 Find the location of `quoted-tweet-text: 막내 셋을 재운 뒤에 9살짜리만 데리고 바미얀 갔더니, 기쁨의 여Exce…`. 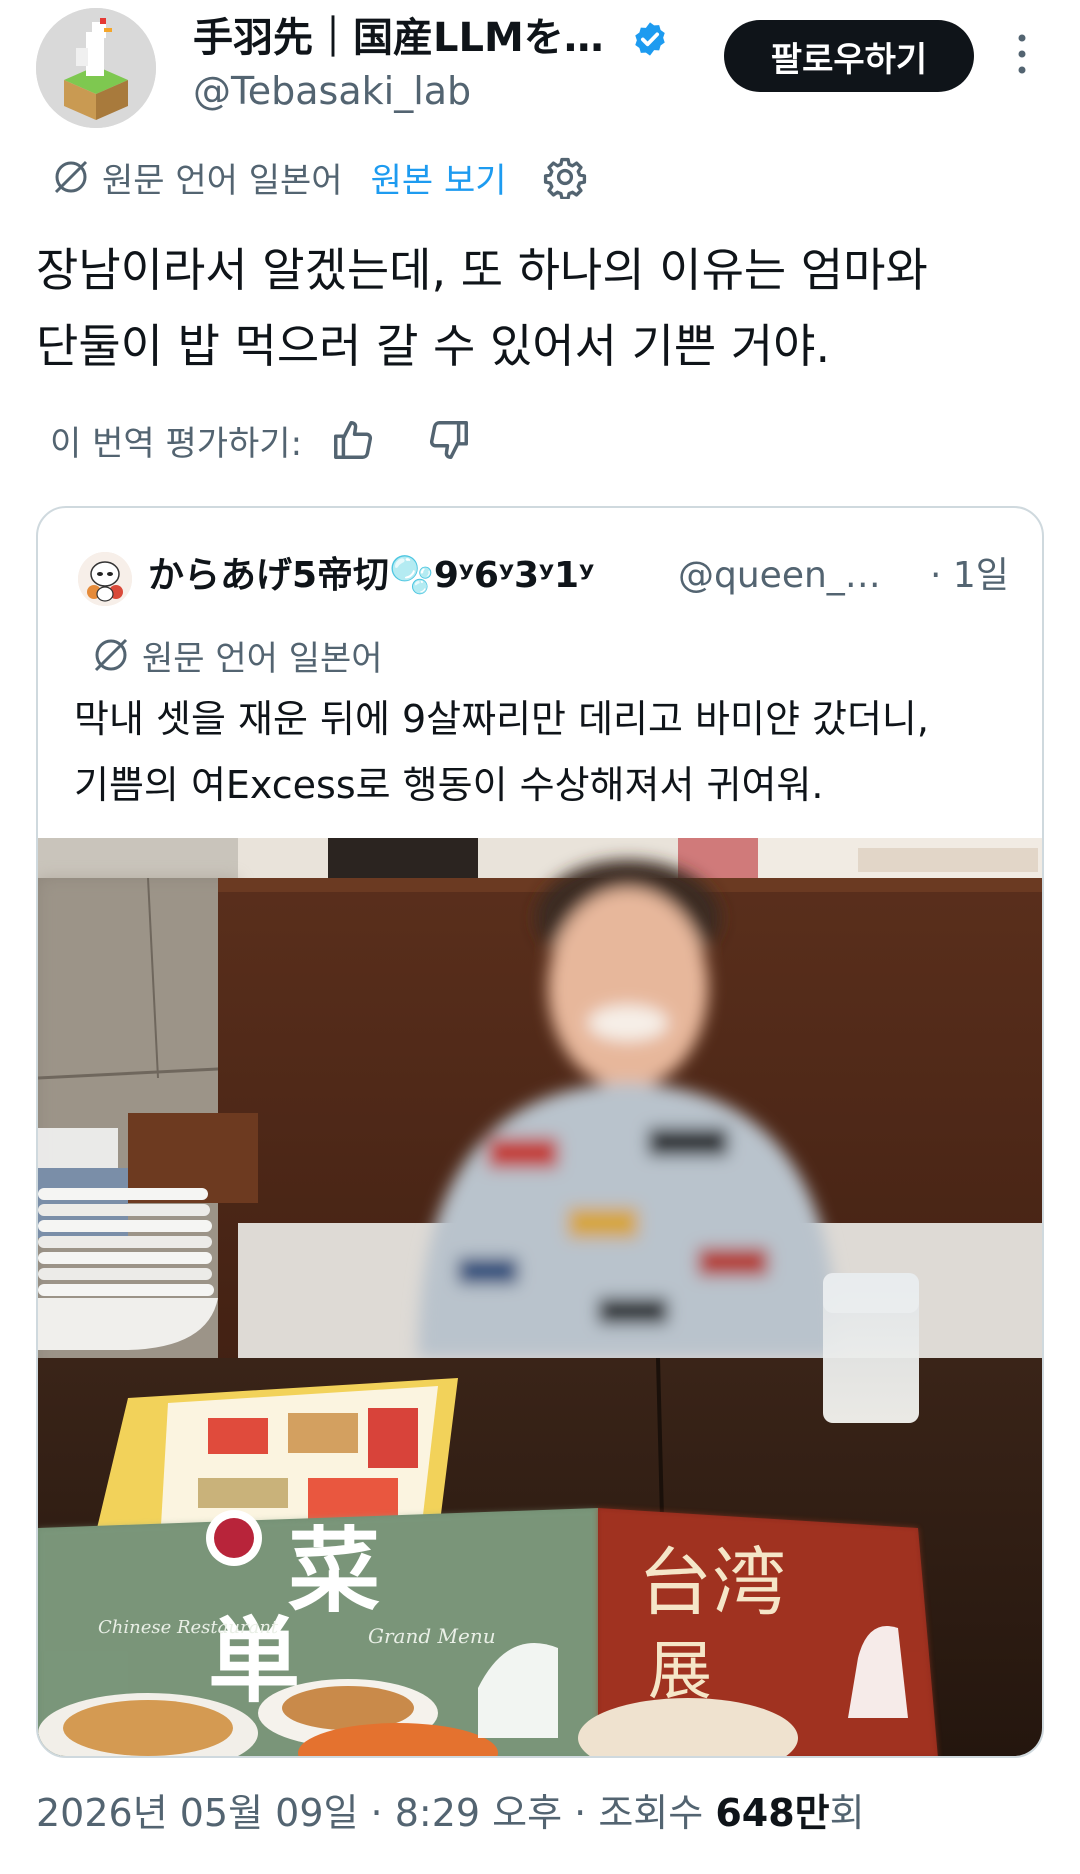

quoted-tweet-text: 막내 셋을 재운 뒤에 9살짜리만 데리고 바미얀 갔더니, 기쁨의 여Exce… is located at coordinates (549, 752).